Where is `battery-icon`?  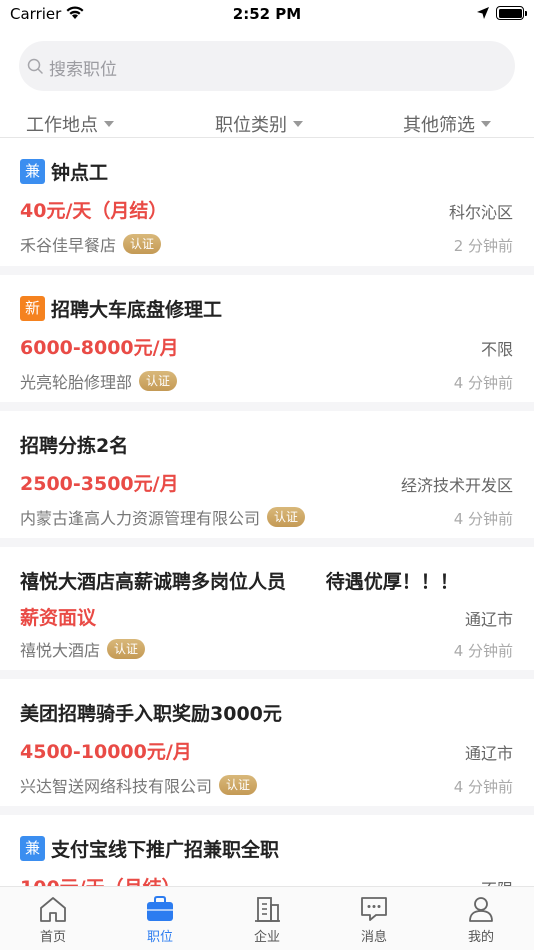 battery-icon is located at coordinates (511, 13).